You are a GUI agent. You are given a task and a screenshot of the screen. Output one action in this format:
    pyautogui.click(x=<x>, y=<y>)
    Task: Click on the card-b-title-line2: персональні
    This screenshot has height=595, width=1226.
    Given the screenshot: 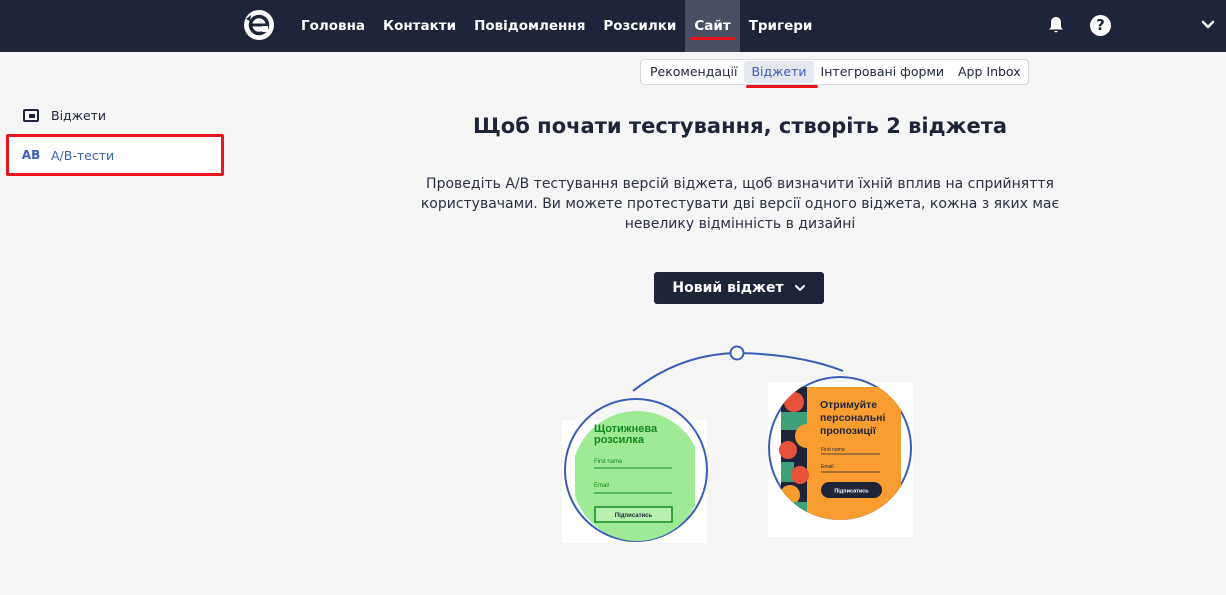 What is the action you would take?
    pyautogui.click(x=852, y=418)
    